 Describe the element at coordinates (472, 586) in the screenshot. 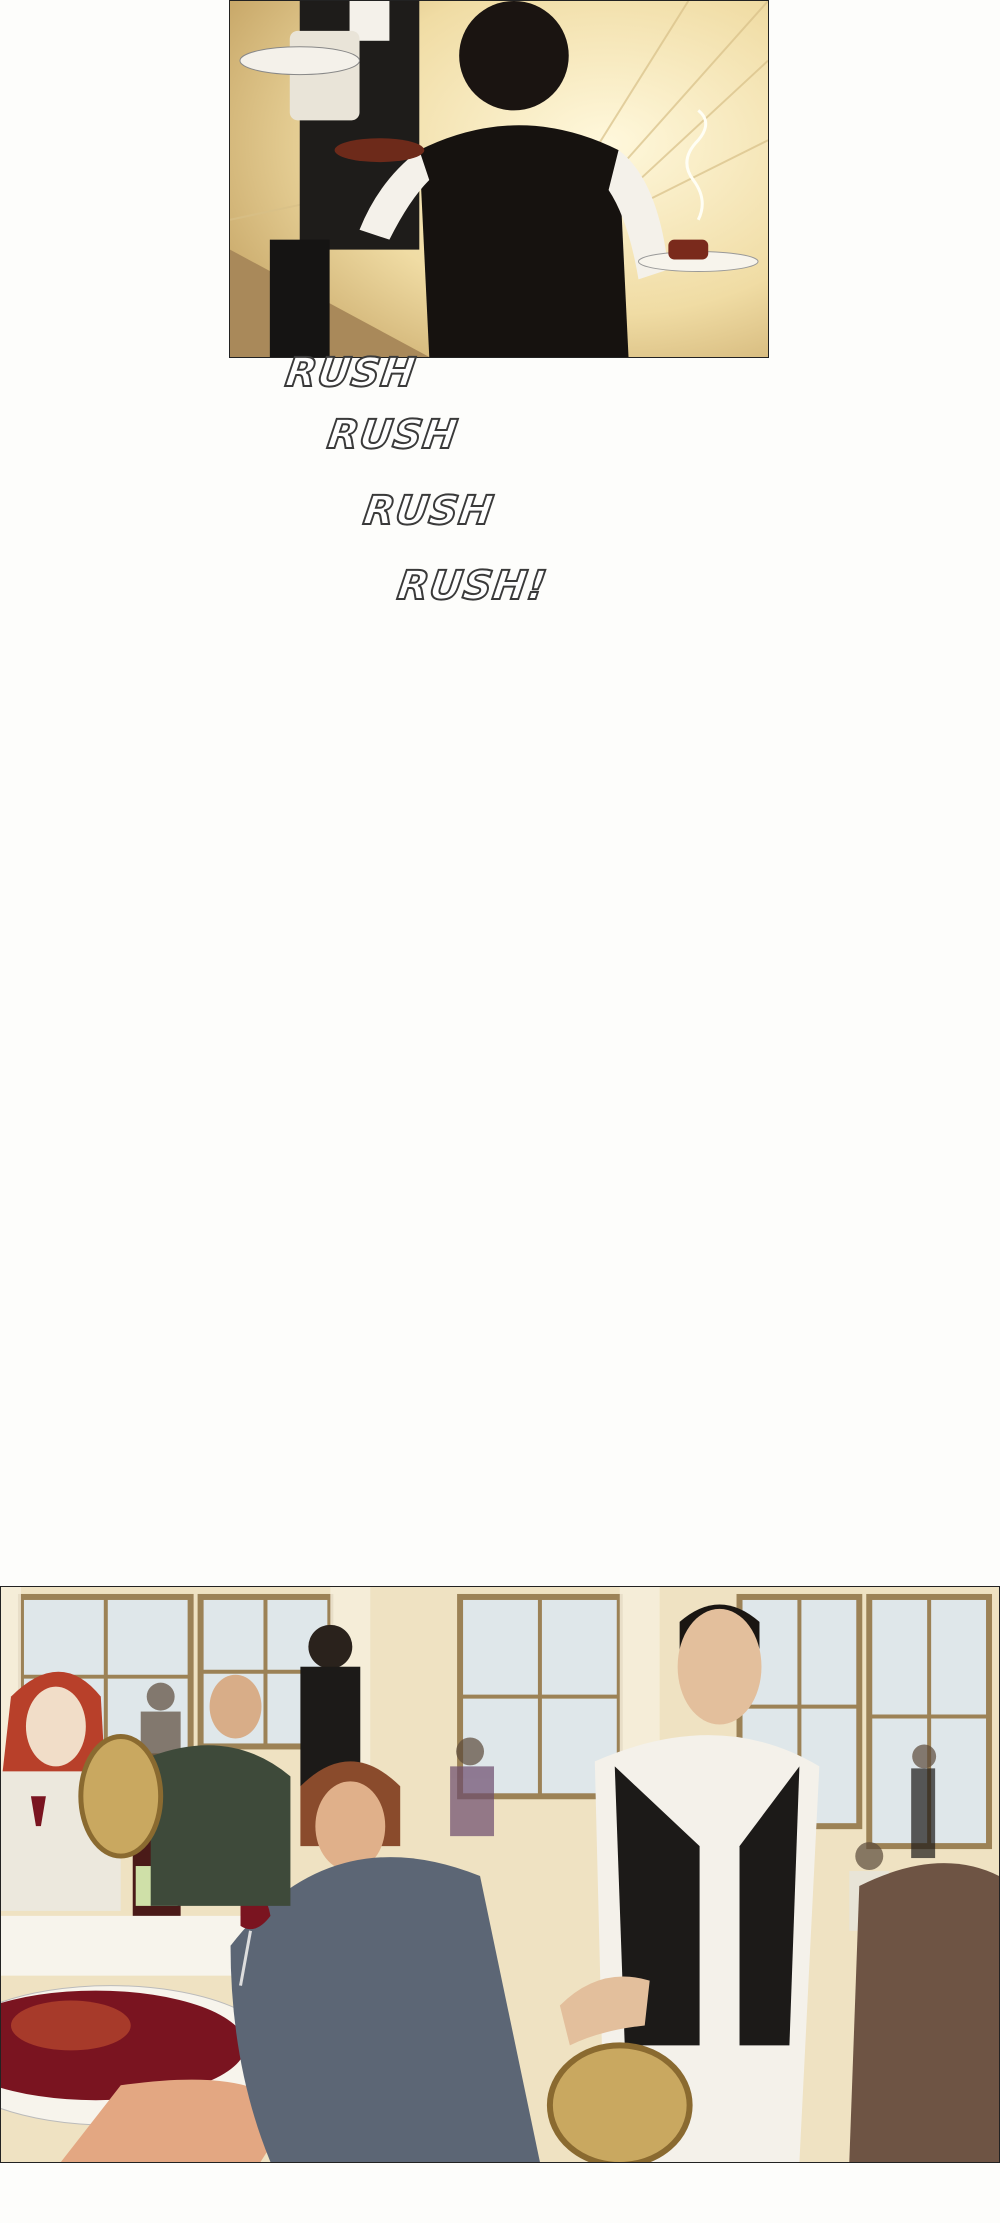

I see `rush-sfx: RUSH!` at that location.